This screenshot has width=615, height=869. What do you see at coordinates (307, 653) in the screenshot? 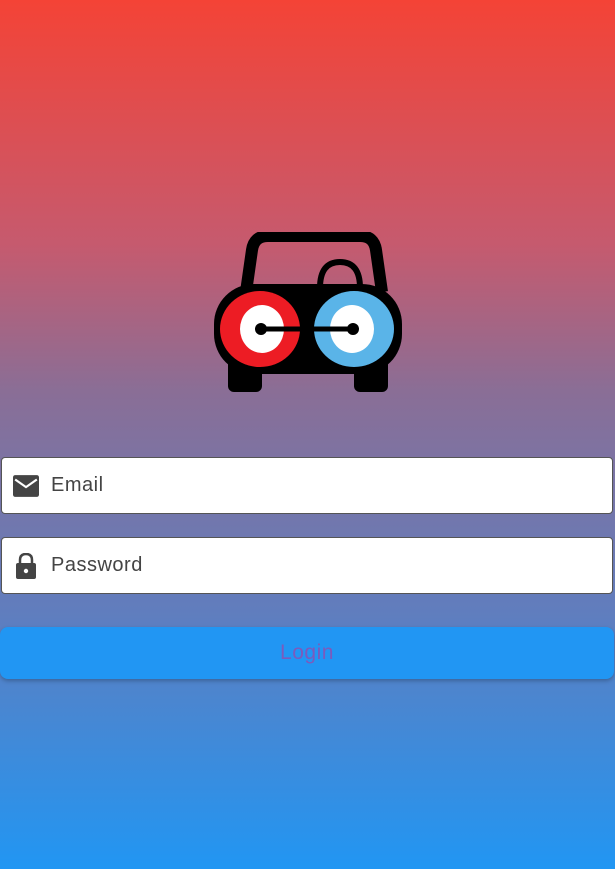
I see `login-button: Login` at bounding box center [307, 653].